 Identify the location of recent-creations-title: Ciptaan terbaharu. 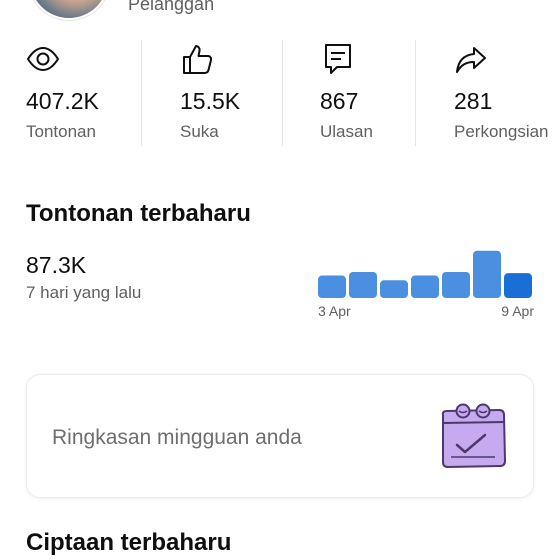
(129, 542).